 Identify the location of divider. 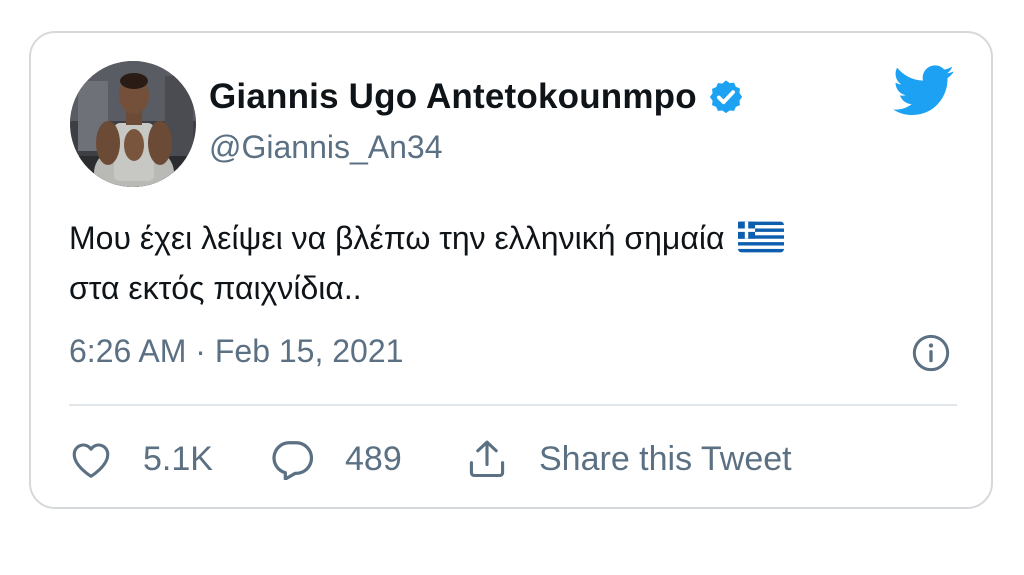
(513, 405).